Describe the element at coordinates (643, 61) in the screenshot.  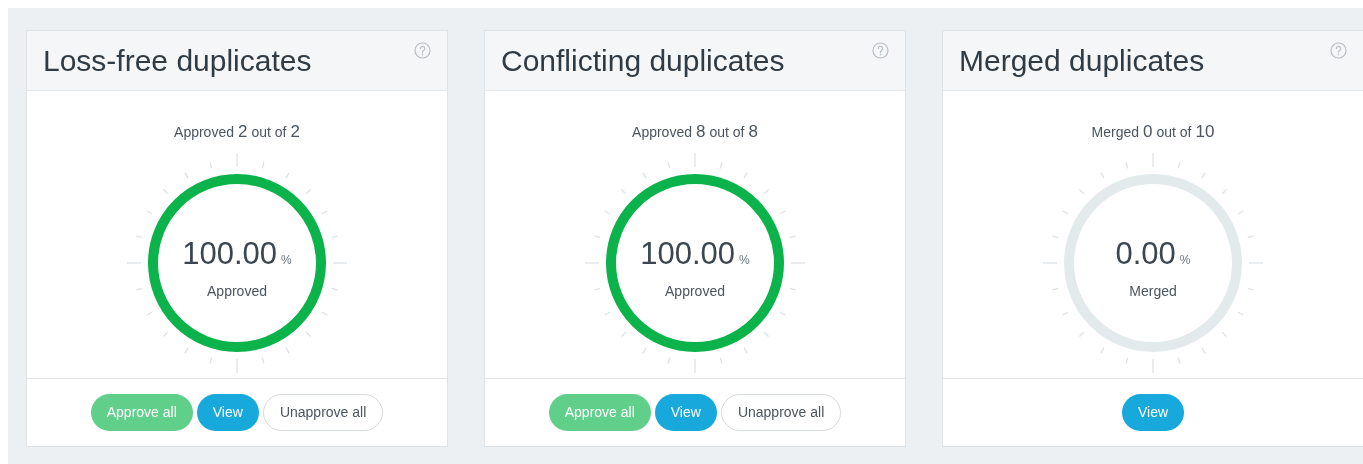
I see `card-title: Conflicting duplicates` at that location.